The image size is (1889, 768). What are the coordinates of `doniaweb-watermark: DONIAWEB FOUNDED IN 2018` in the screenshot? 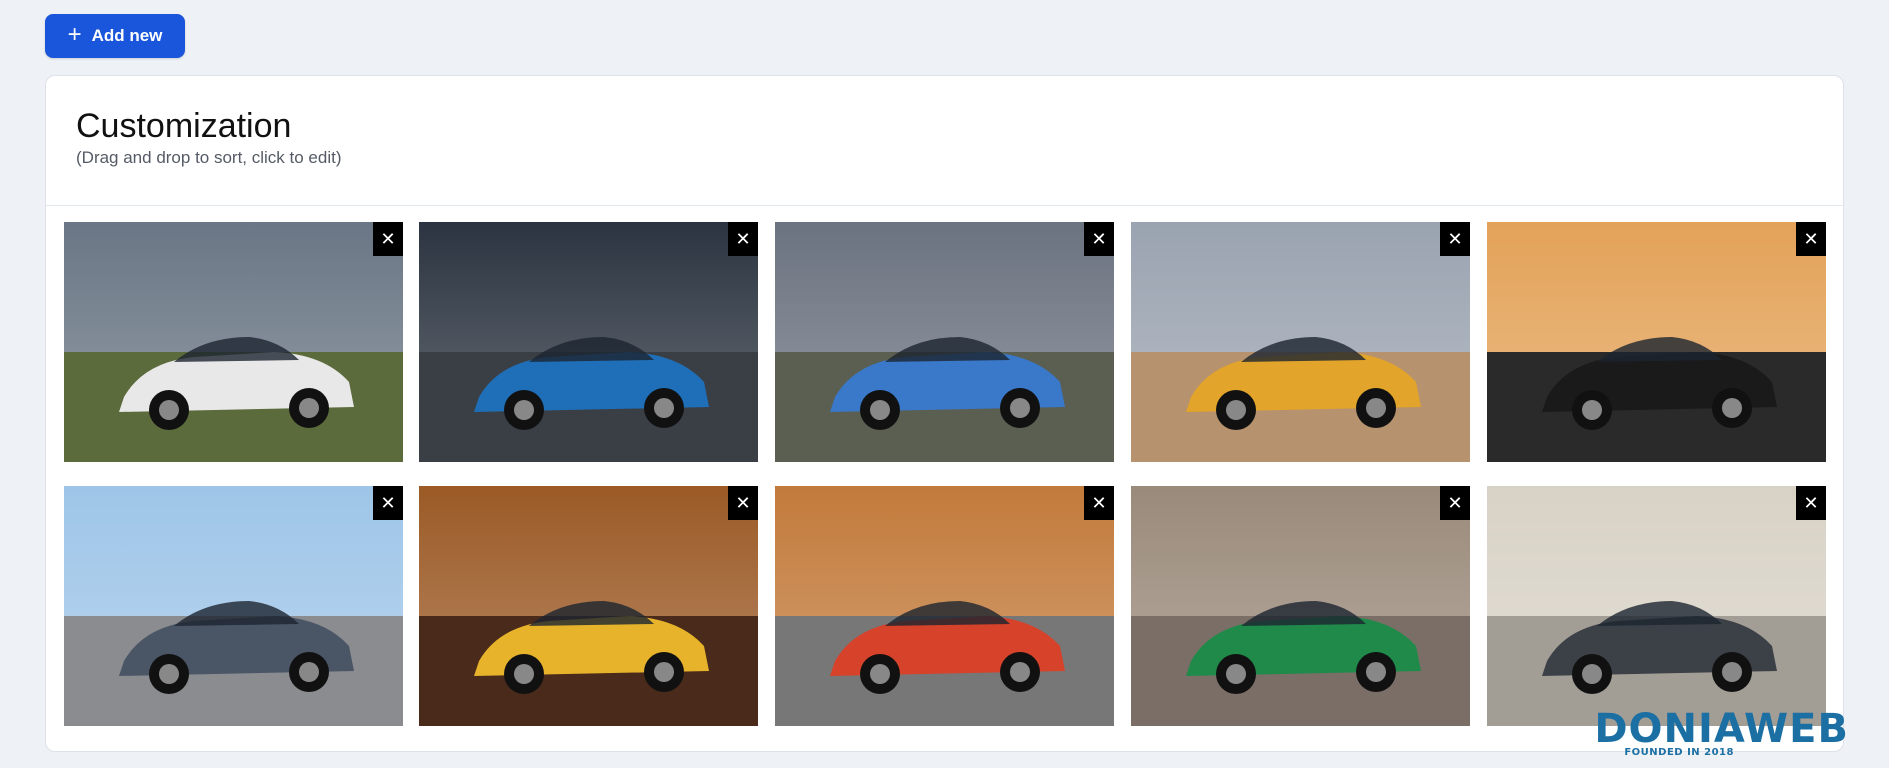 It's located at (1721, 733).